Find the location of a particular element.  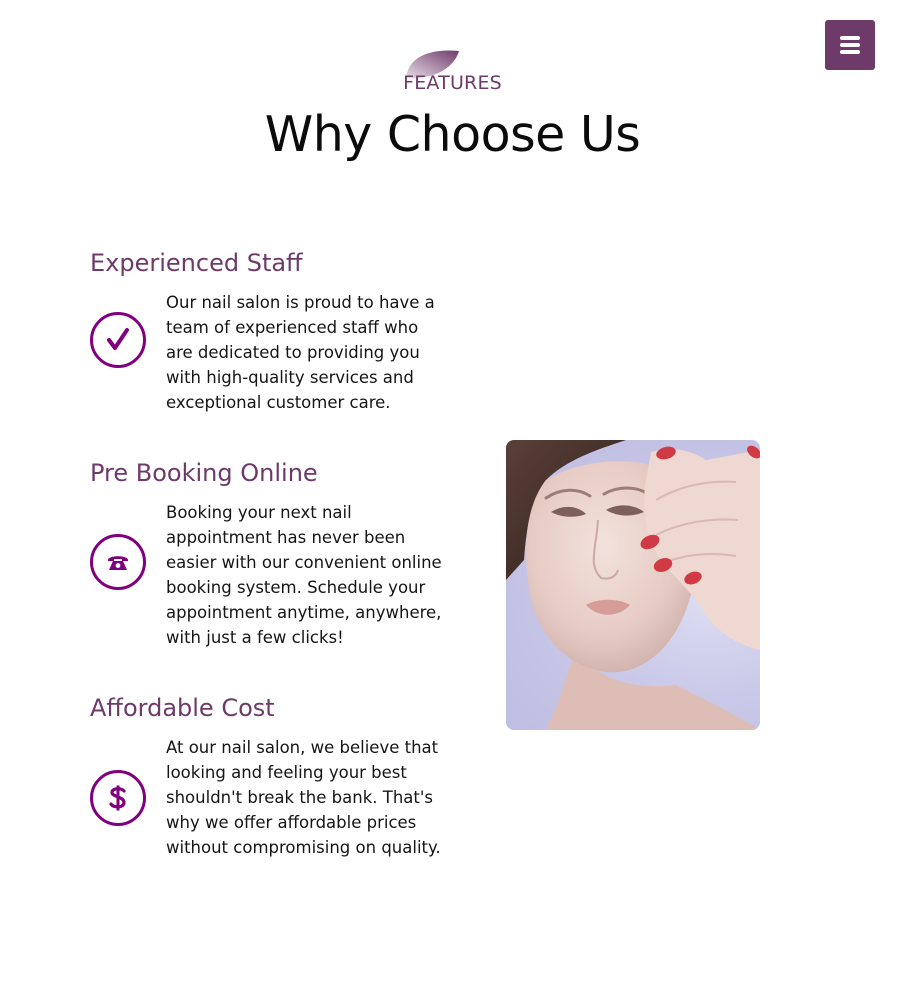

feature-title: Experienced Staff is located at coordinates (196, 263).